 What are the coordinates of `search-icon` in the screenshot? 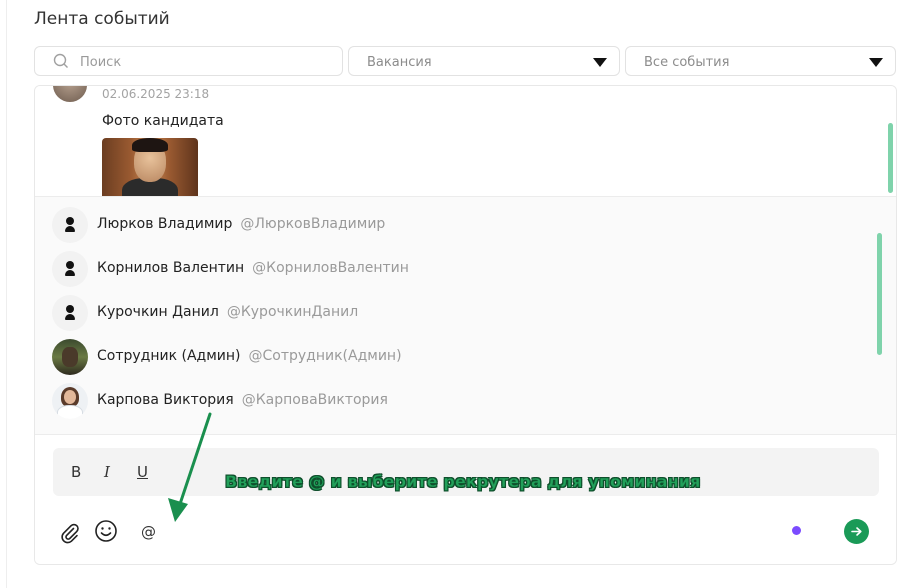 It's located at (60, 60).